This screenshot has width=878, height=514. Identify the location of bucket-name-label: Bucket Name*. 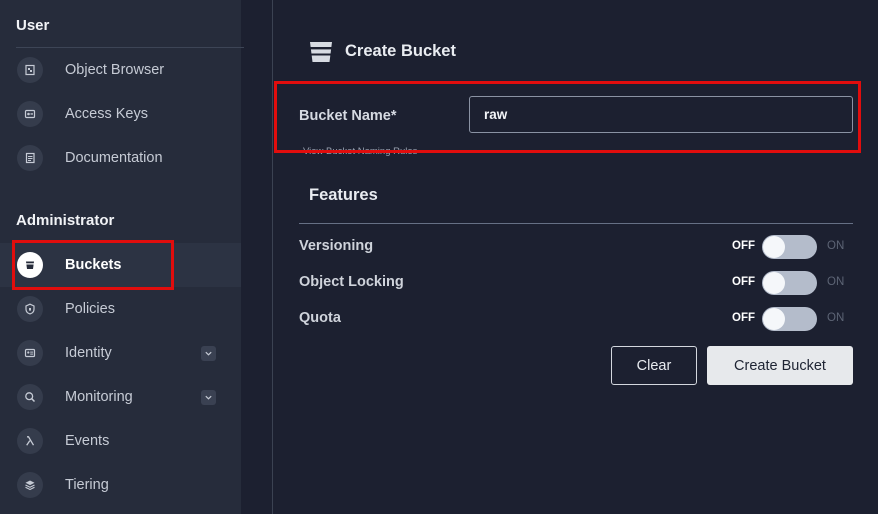
(348, 116).